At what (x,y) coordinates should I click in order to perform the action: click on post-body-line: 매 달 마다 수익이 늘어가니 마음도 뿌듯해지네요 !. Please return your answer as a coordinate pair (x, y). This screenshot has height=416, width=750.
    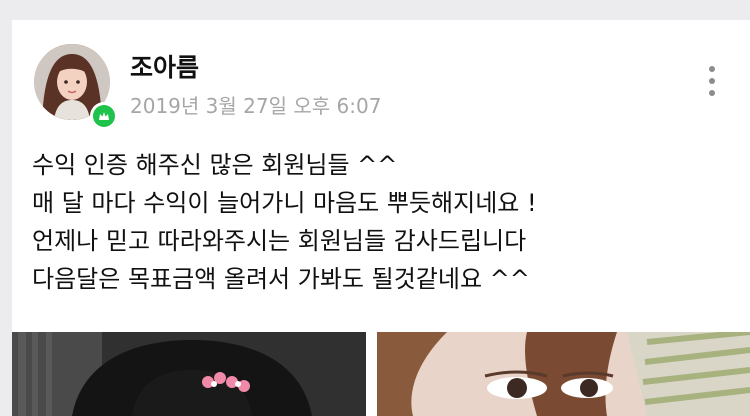
    Looking at the image, I should click on (284, 203).